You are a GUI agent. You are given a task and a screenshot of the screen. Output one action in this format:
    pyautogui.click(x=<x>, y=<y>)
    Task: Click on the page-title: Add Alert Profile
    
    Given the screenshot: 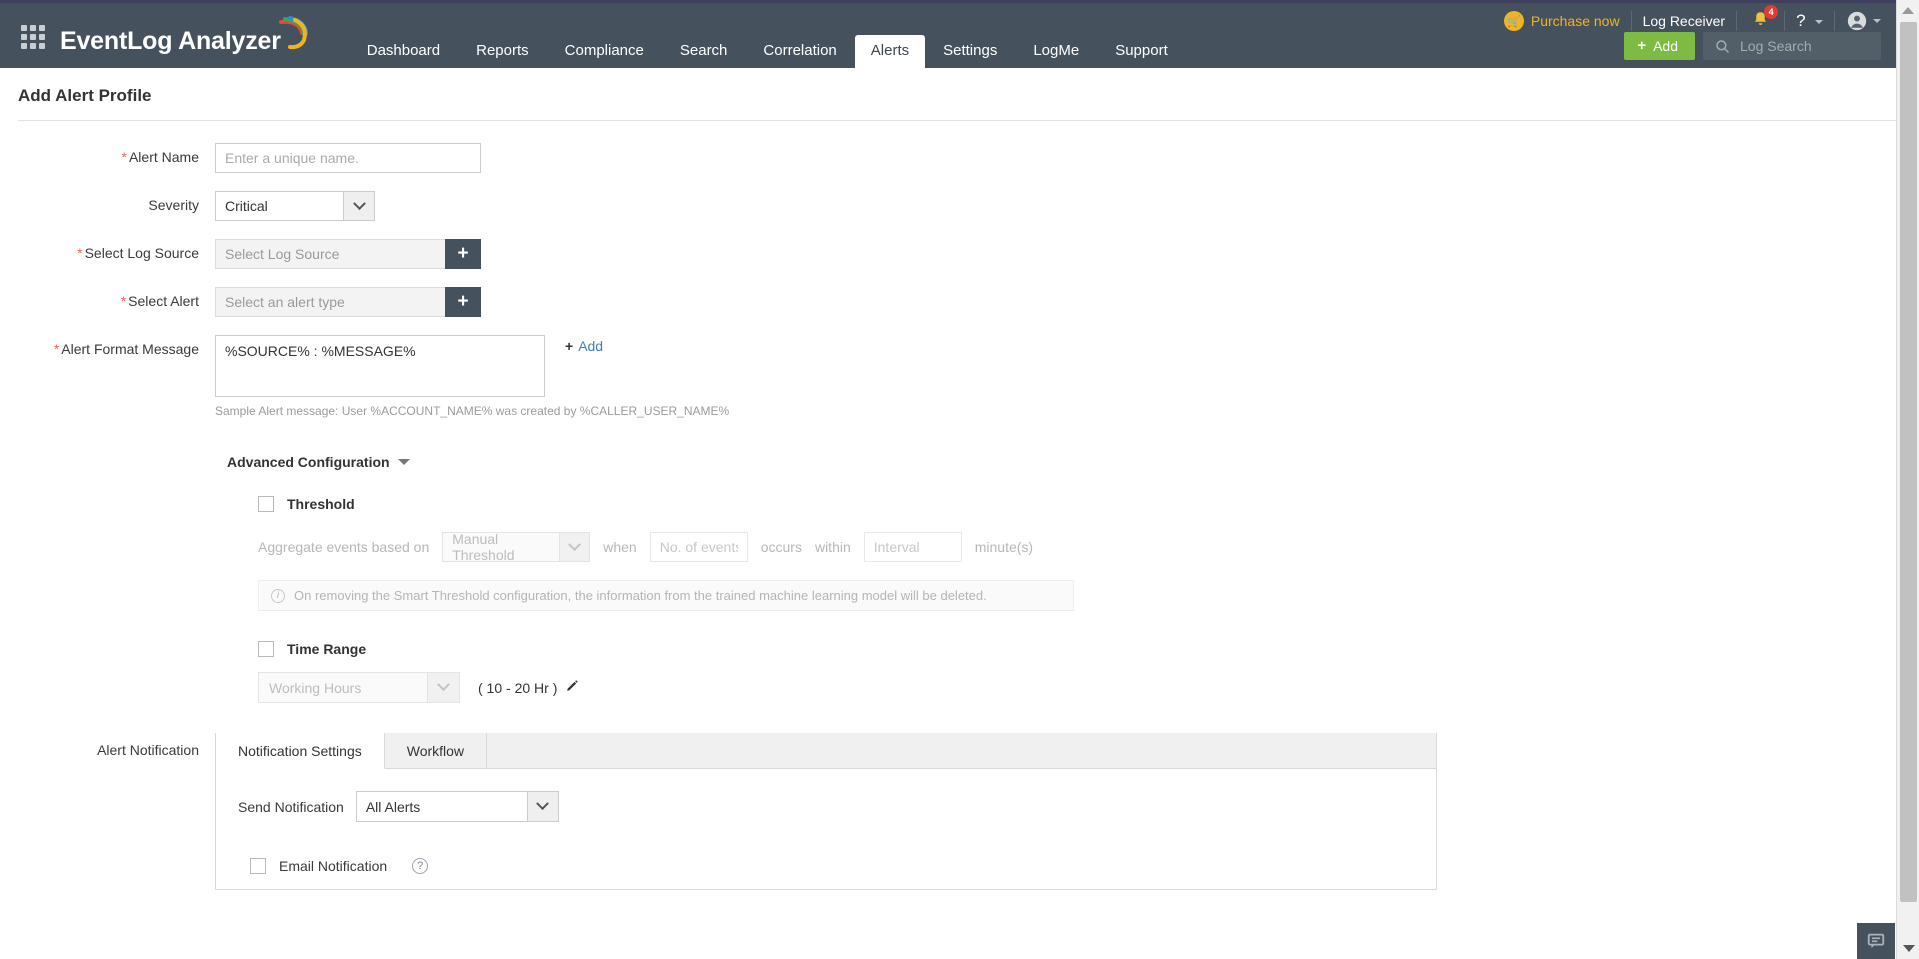 What is the action you would take?
    pyautogui.click(x=85, y=95)
    